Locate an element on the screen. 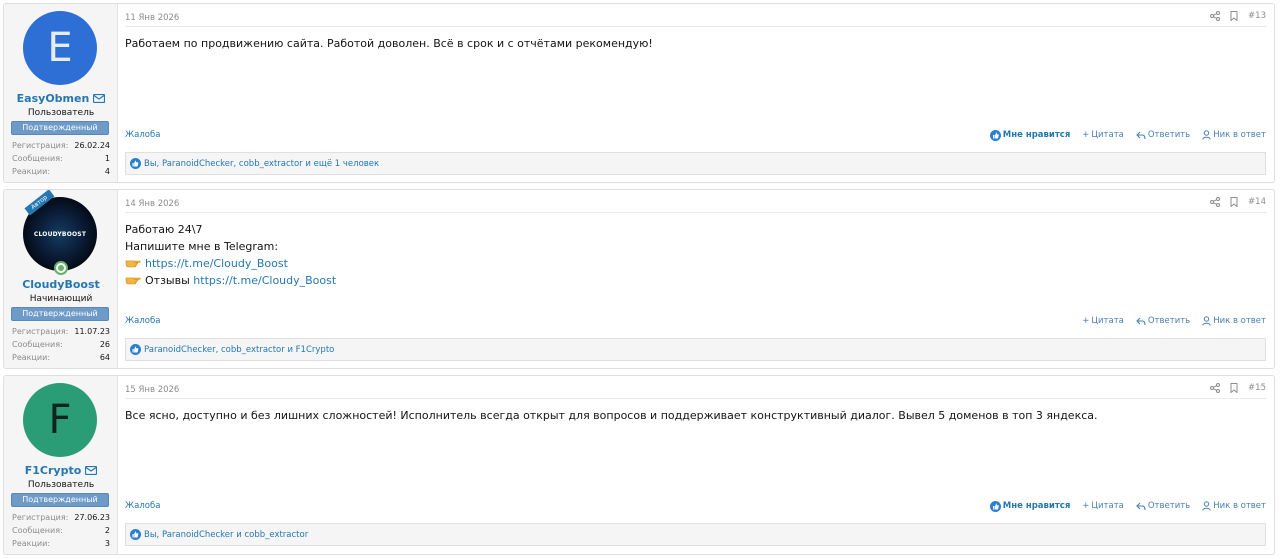 Image resolution: width=1280 pixels, height=558 pixels. message-line: Отзывы https://t.me/Cloudy_Boost is located at coordinates (694, 280).